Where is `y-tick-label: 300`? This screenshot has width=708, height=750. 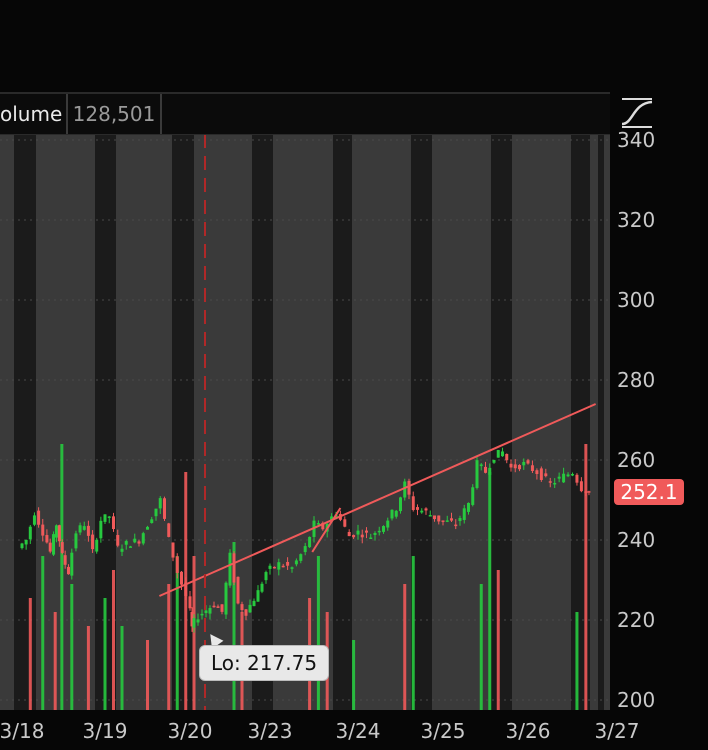
y-tick-label: 300 is located at coordinates (636, 300).